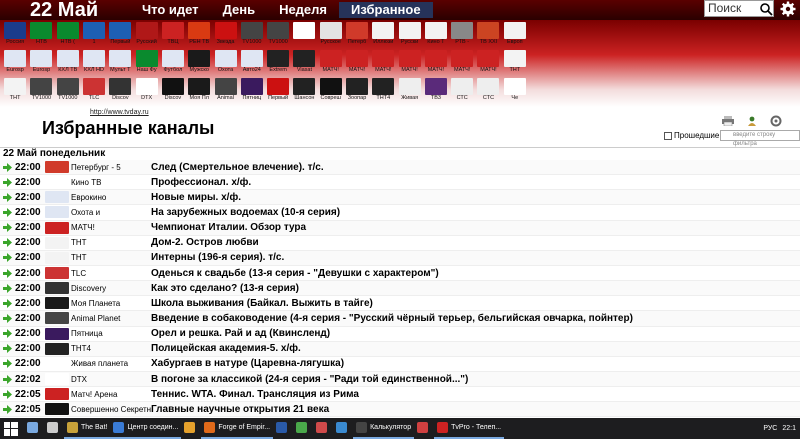 The width and height of the screenshot is (800, 439). What do you see at coordinates (383, 34) in the screenshot?
I see `channel-logo: Иллюзи` at bounding box center [383, 34].